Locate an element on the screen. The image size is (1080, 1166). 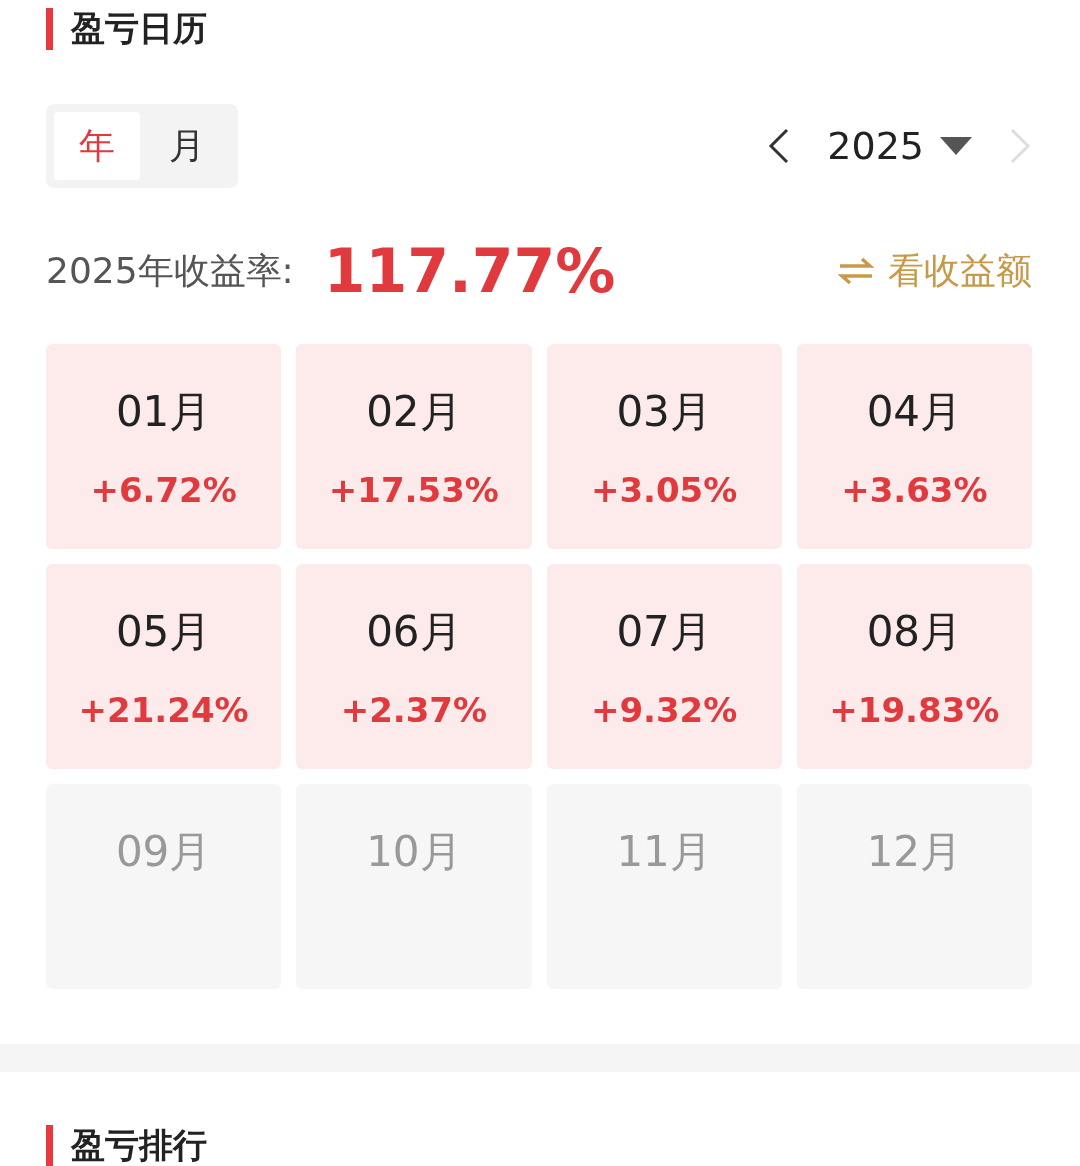
section-title: 盈亏排行 is located at coordinates (139, 1145).